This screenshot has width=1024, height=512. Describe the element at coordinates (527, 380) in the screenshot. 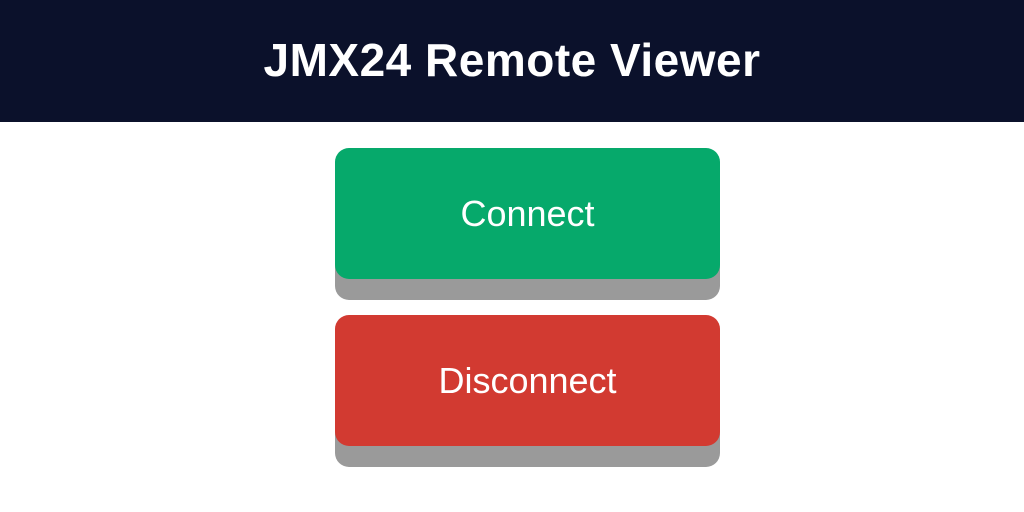

I see `disconnect-button: Disconnect` at that location.